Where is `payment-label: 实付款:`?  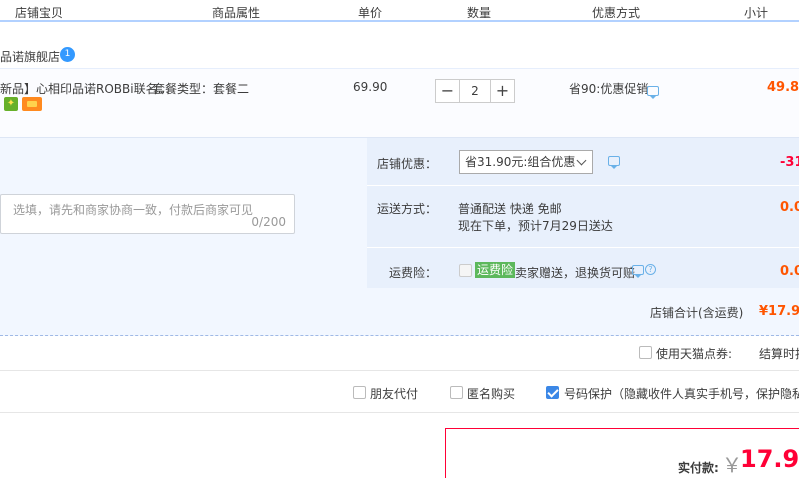
payment-label: 实付款: is located at coordinates (698, 468).